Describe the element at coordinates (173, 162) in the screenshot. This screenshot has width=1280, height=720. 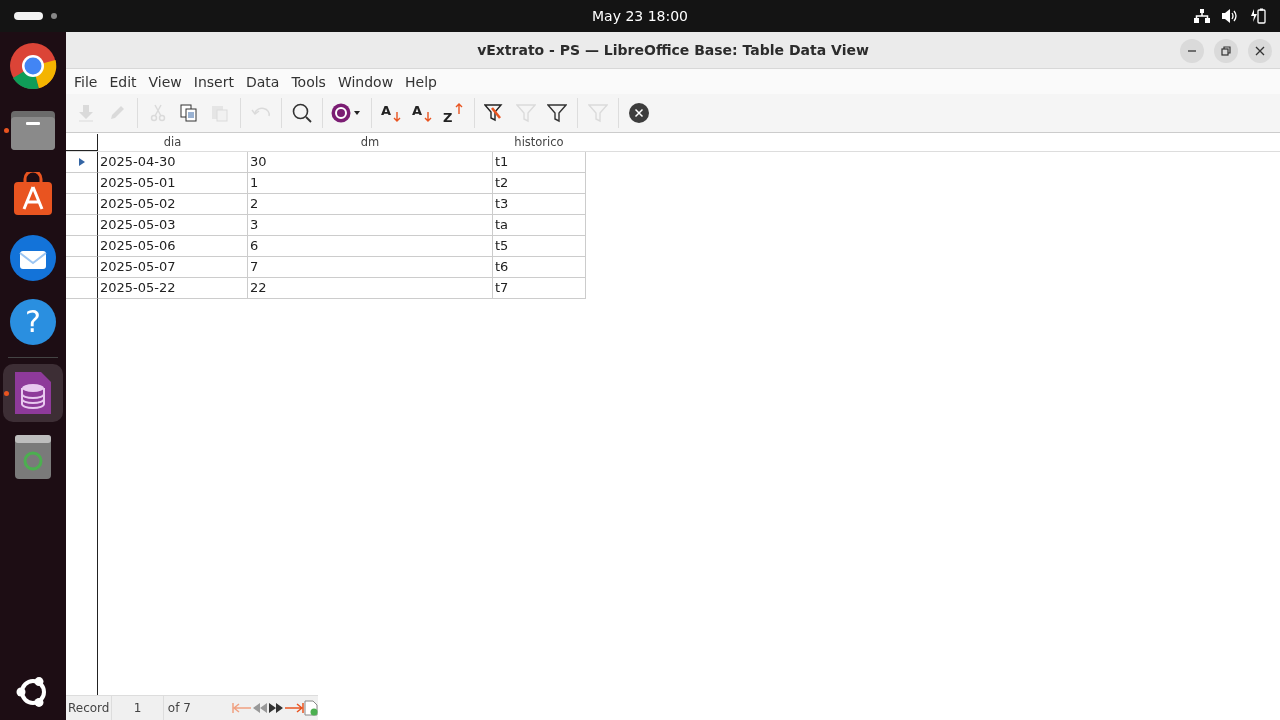
I see `table-cell: 2025-04-30` at that location.